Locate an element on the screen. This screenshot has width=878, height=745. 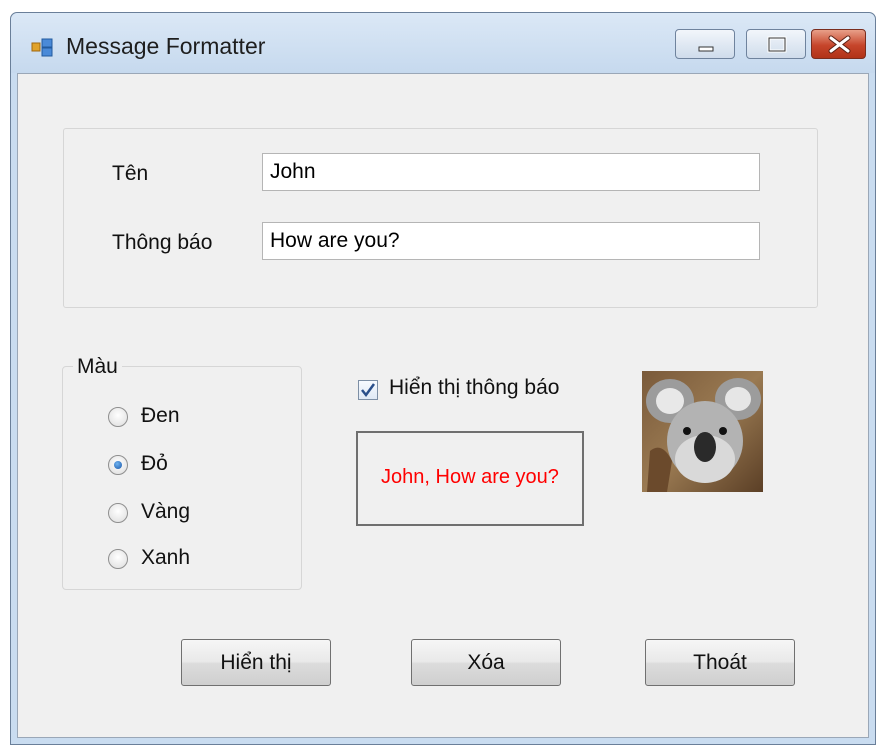
exit-button: Thoát is located at coordinates (720, 662).